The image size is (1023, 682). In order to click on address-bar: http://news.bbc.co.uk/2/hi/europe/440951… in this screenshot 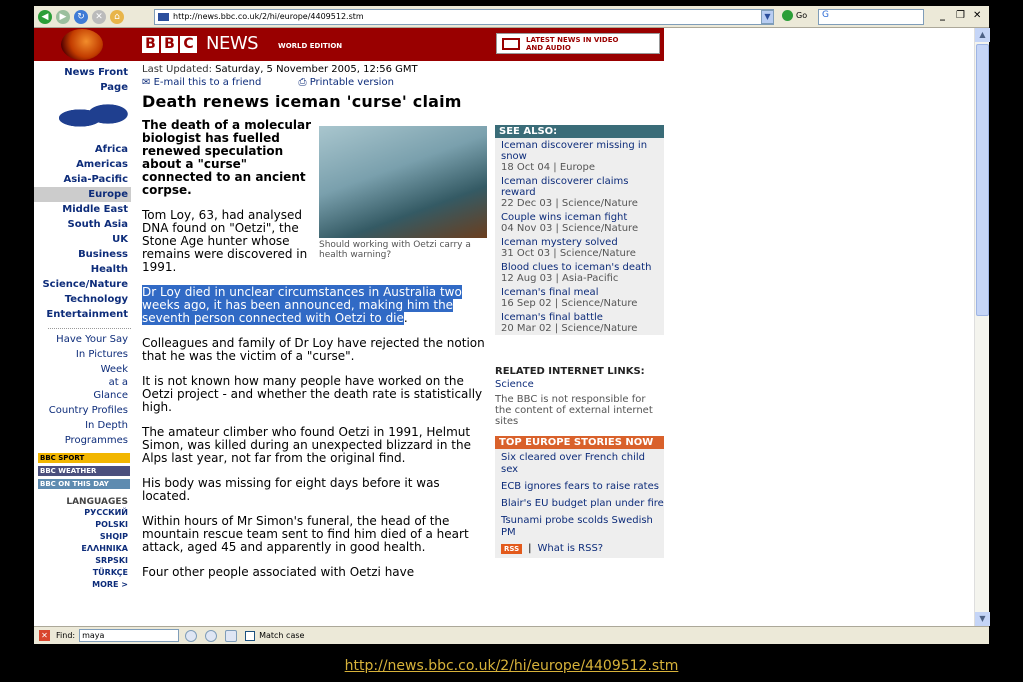, I will do `click(464, 17)`.